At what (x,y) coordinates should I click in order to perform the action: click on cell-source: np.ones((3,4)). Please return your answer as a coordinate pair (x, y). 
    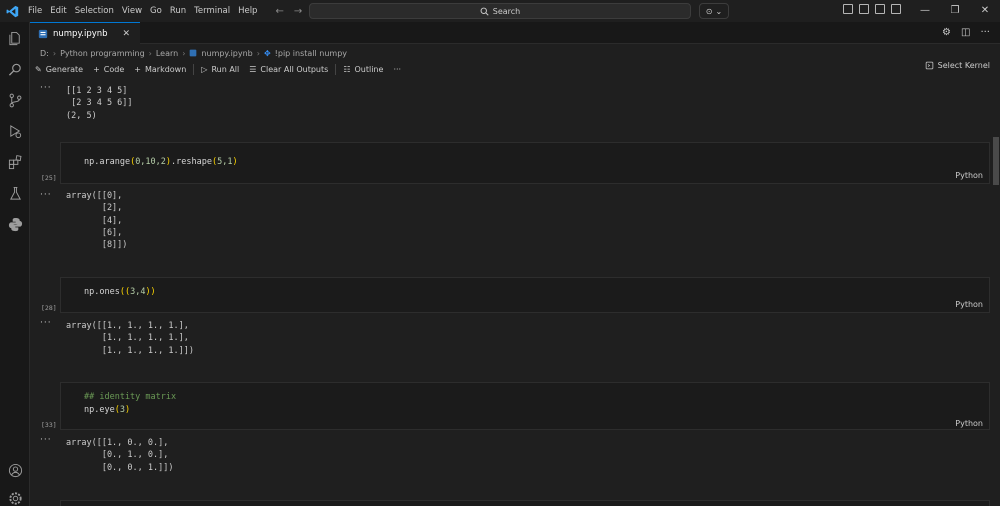
    Looking at the image, I should click on (120, 292).